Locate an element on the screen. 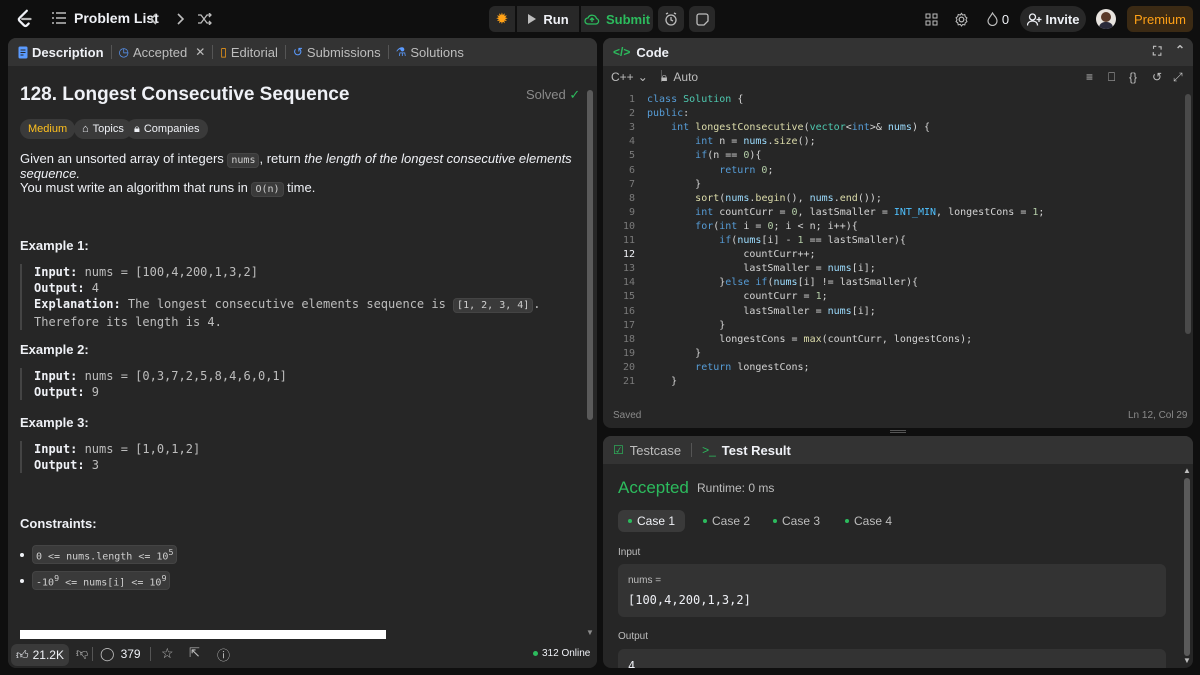 Image resolution: width=1200 pixels, height=675 pixels. result-status: Accepted is located at coordinates (653, 487).